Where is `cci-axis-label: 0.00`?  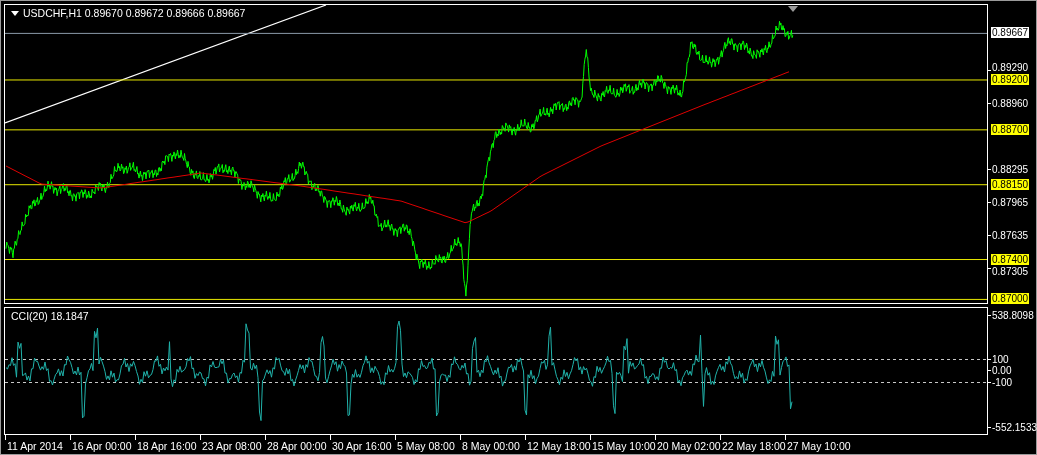
cci-axis-label: 0.00 is located at coordinates (1002, 370).